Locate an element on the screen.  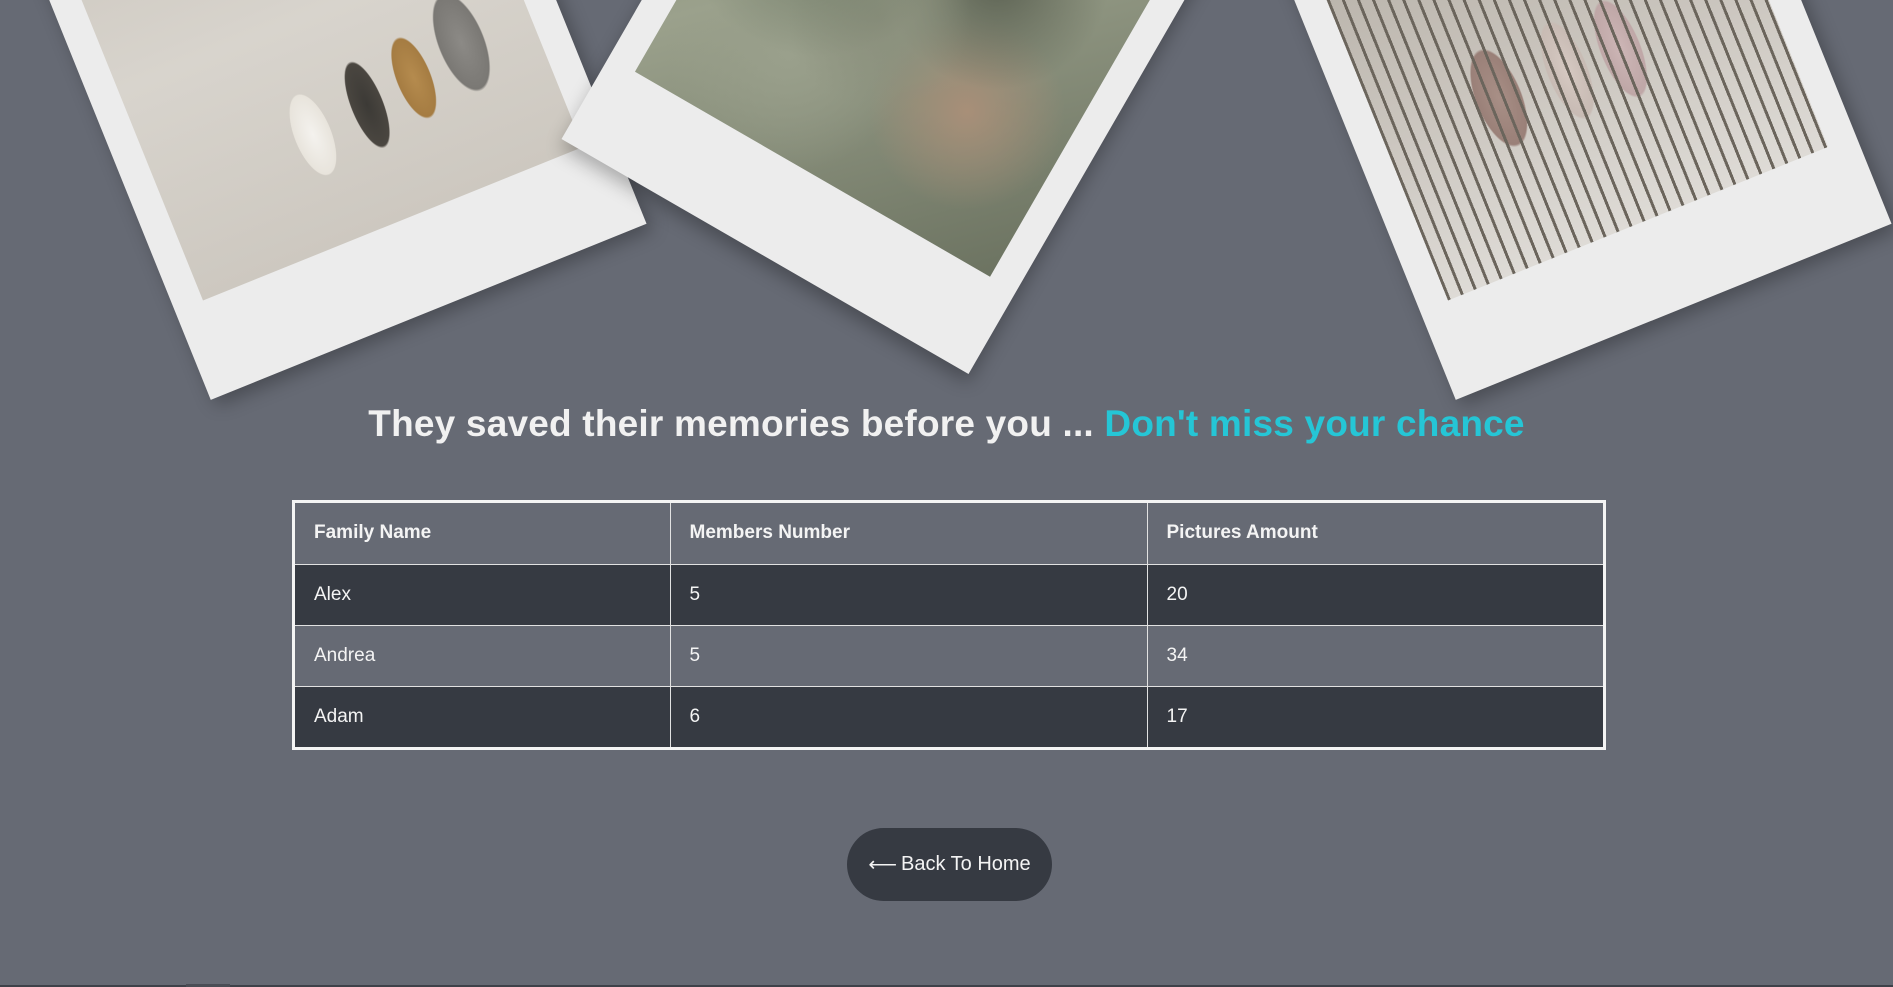
headline-accent: Don't miss your chance is located at coordinates (1314, 423).